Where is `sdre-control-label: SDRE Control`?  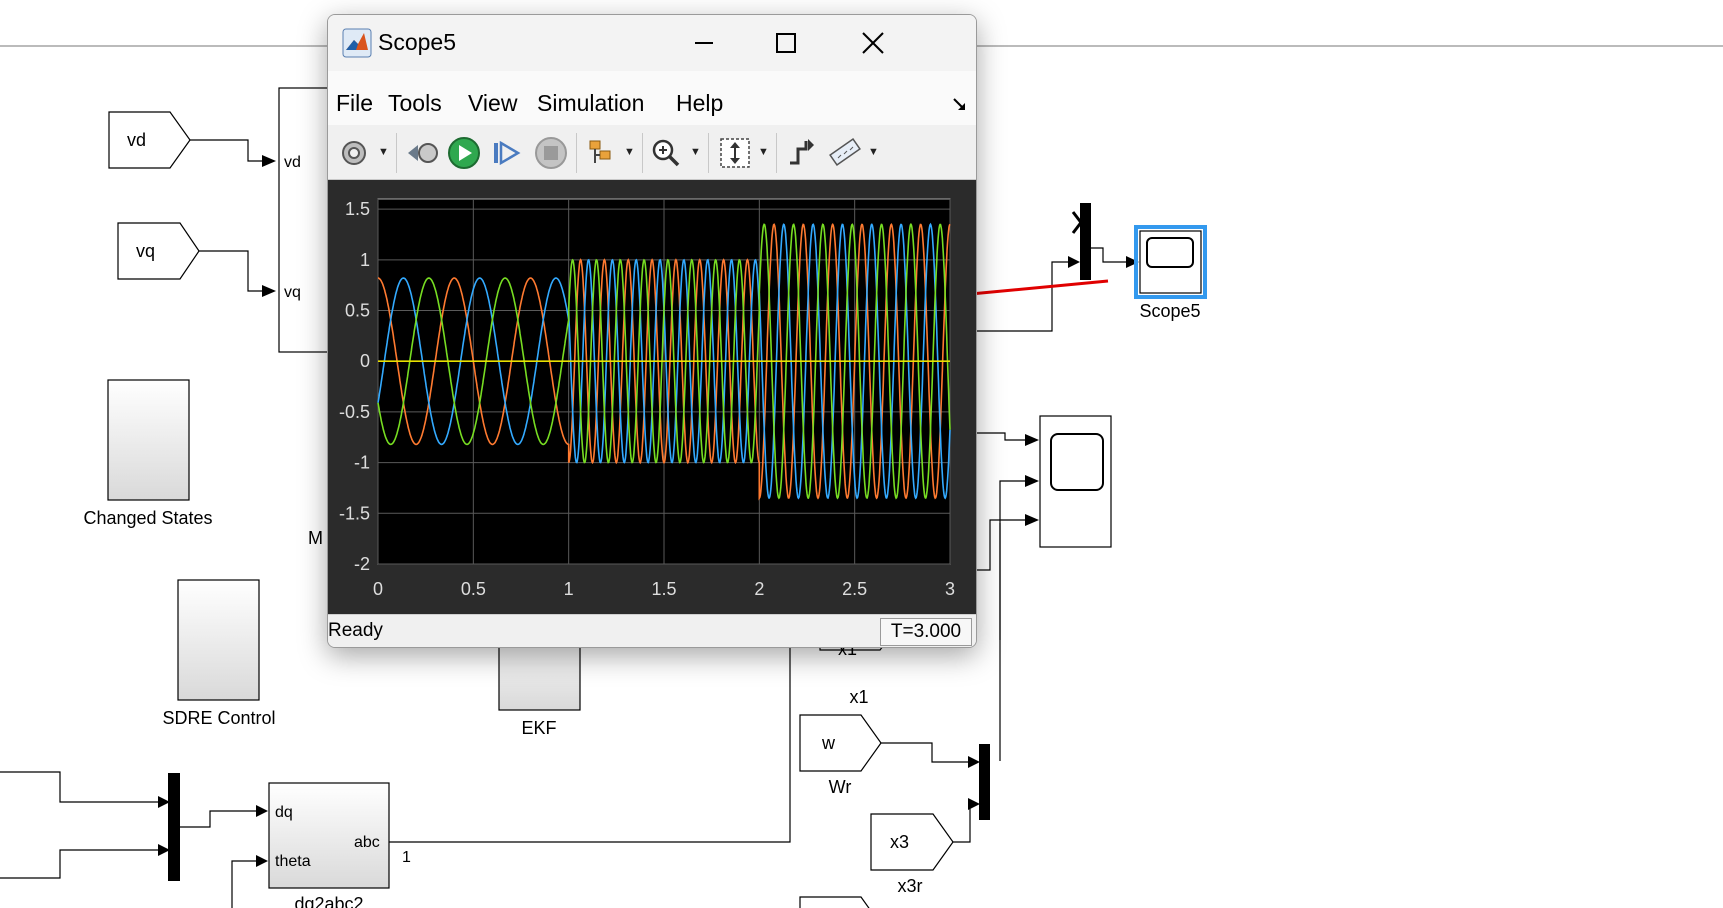
sdre-control-label: SDRE Control is located at coordinates (218, 718).